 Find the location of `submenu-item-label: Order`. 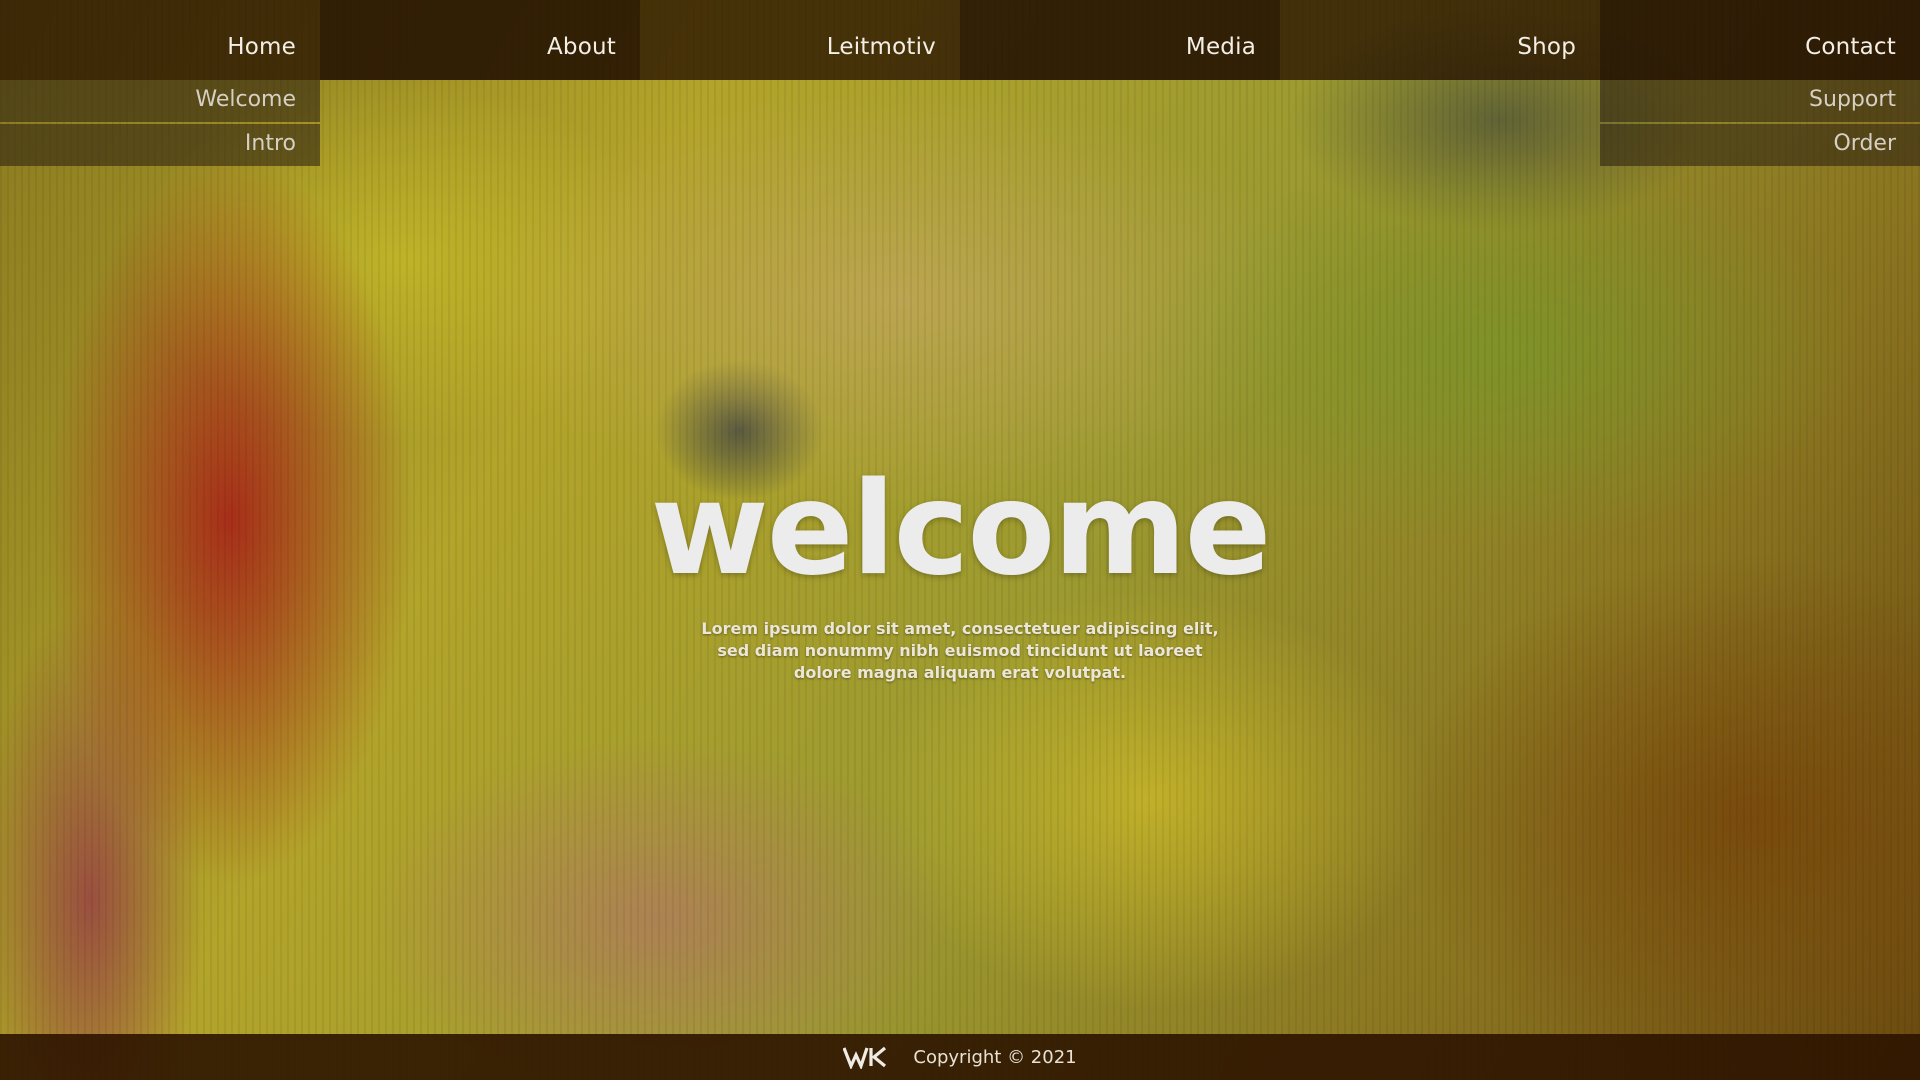

submenu-item-label: Order is located at coordinates (1864, 143).